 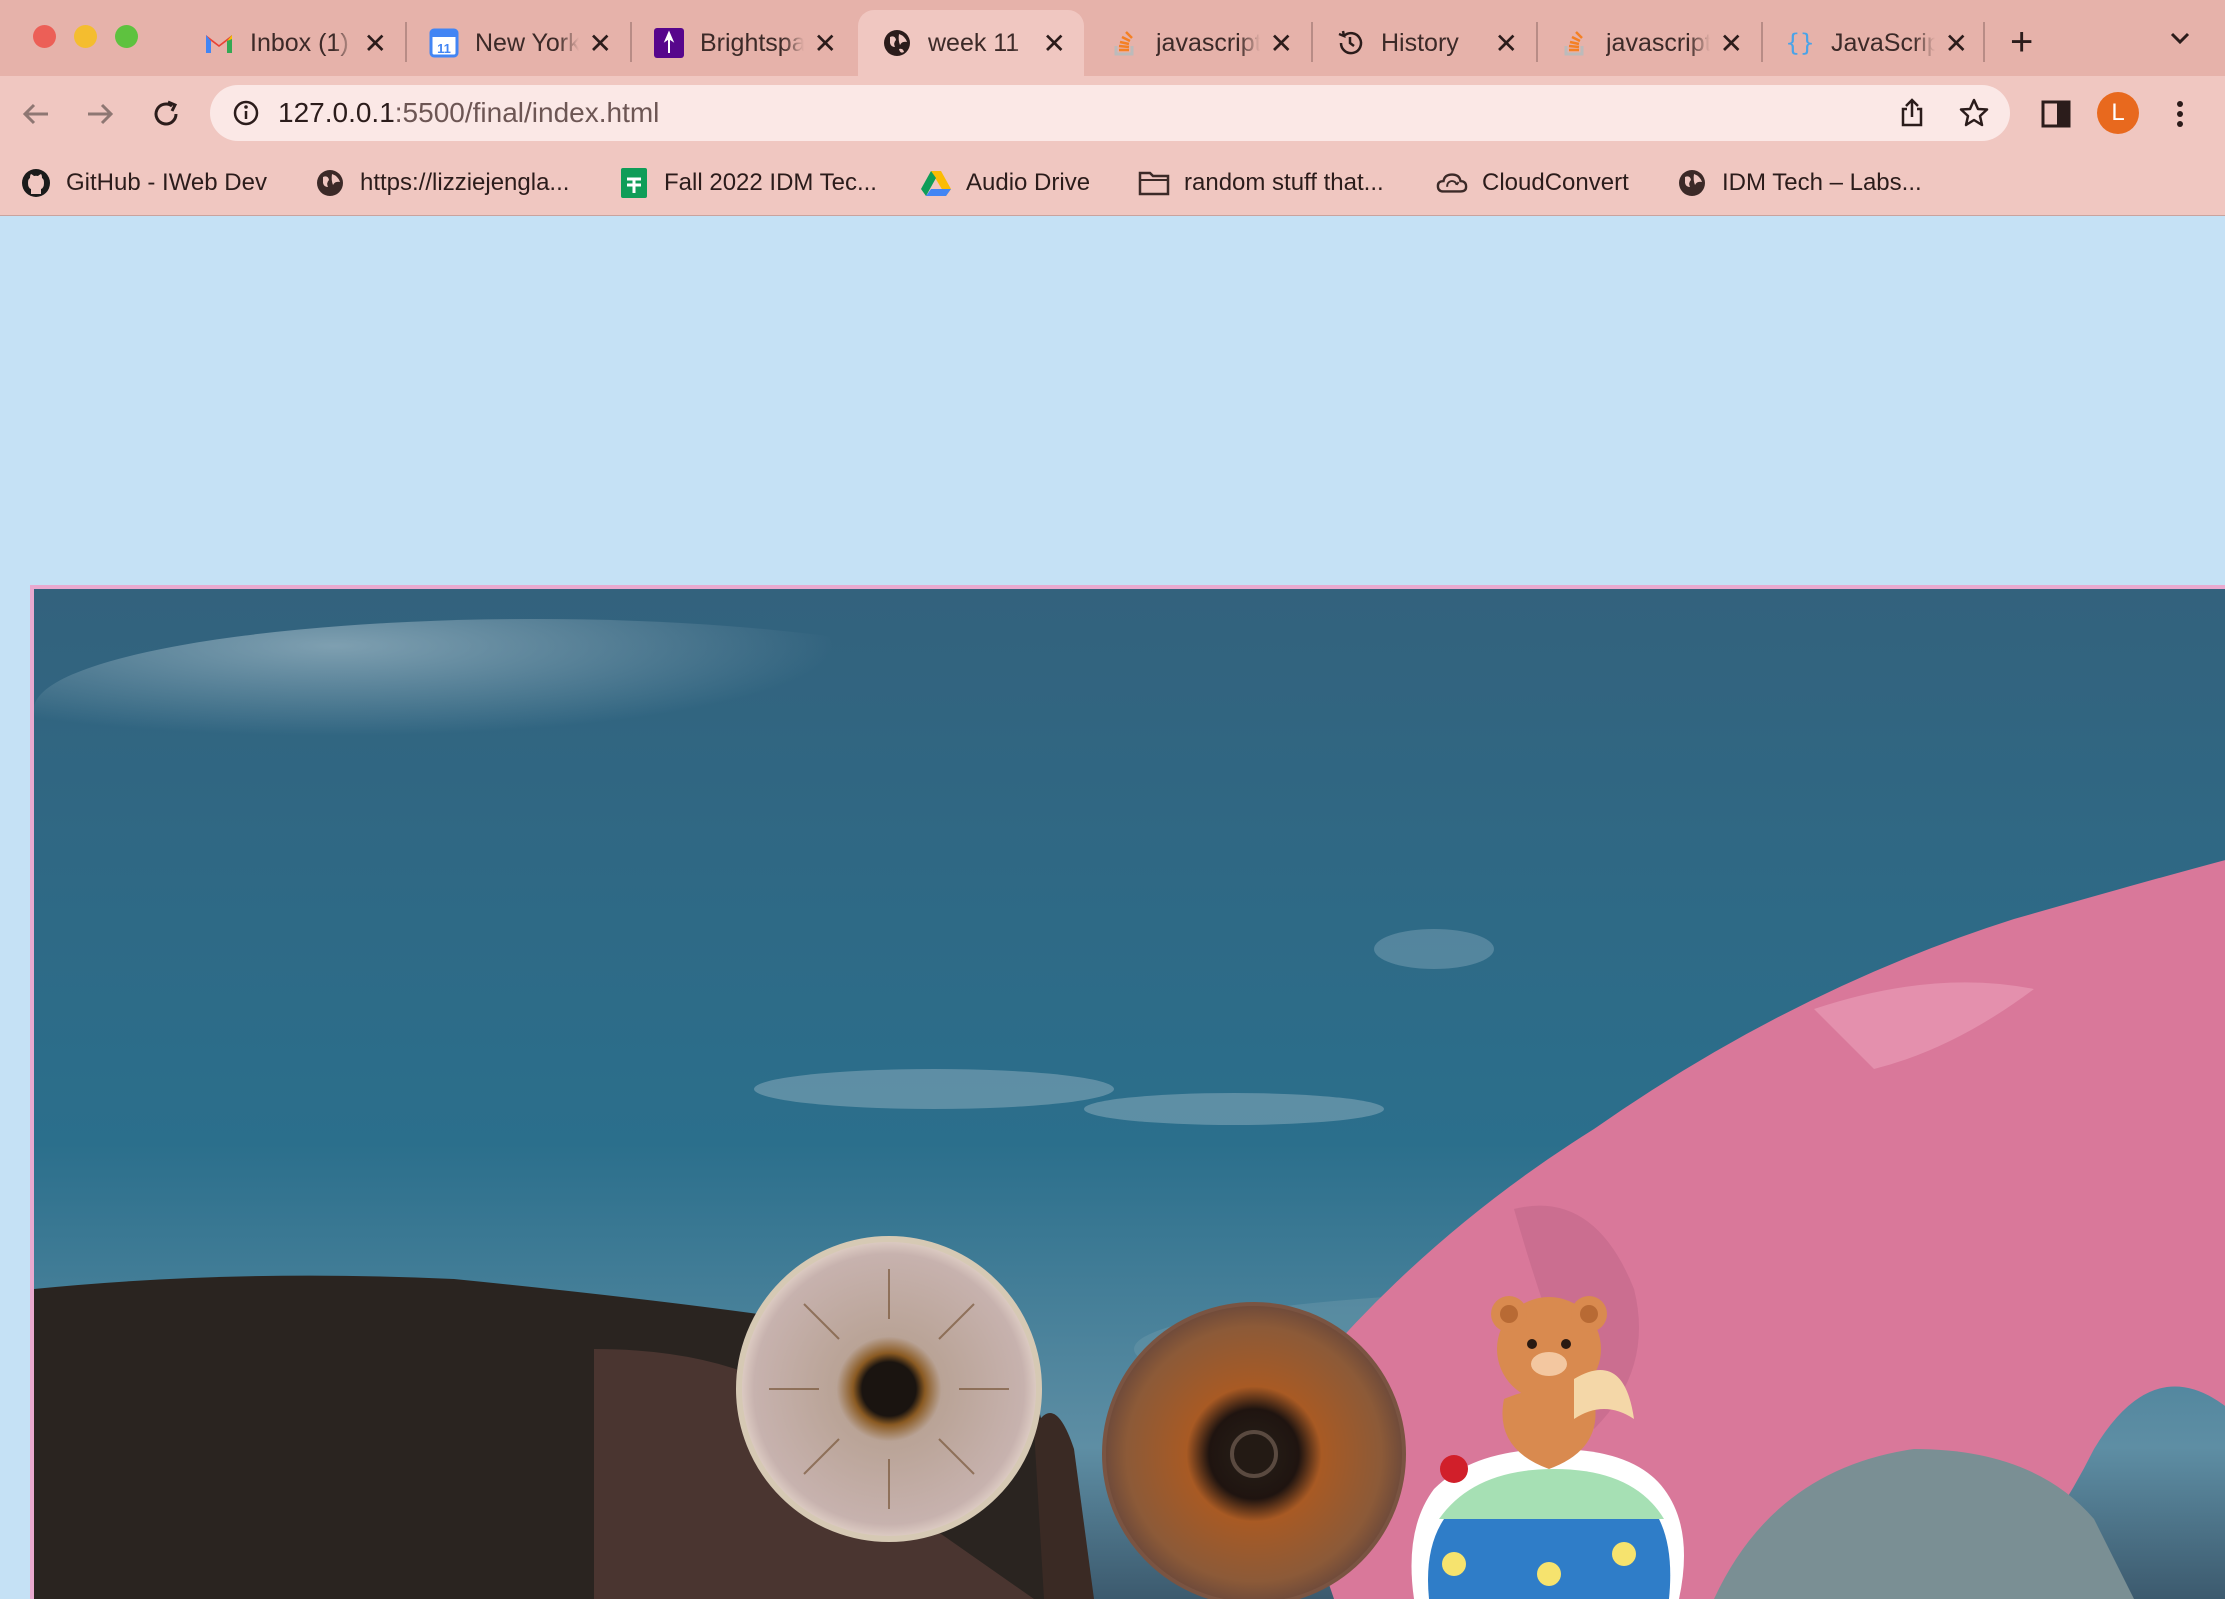 I want to click on bookmark-label: CloudConvert, so click(x=1555, y=182).